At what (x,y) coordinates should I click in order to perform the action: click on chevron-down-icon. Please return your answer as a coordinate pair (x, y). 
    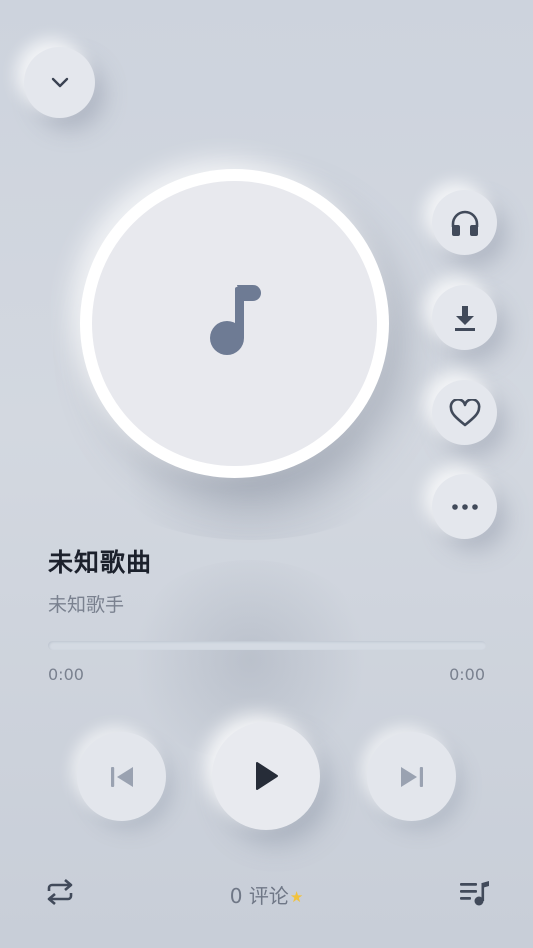
    Looking at the image, I should click on (60, 83).